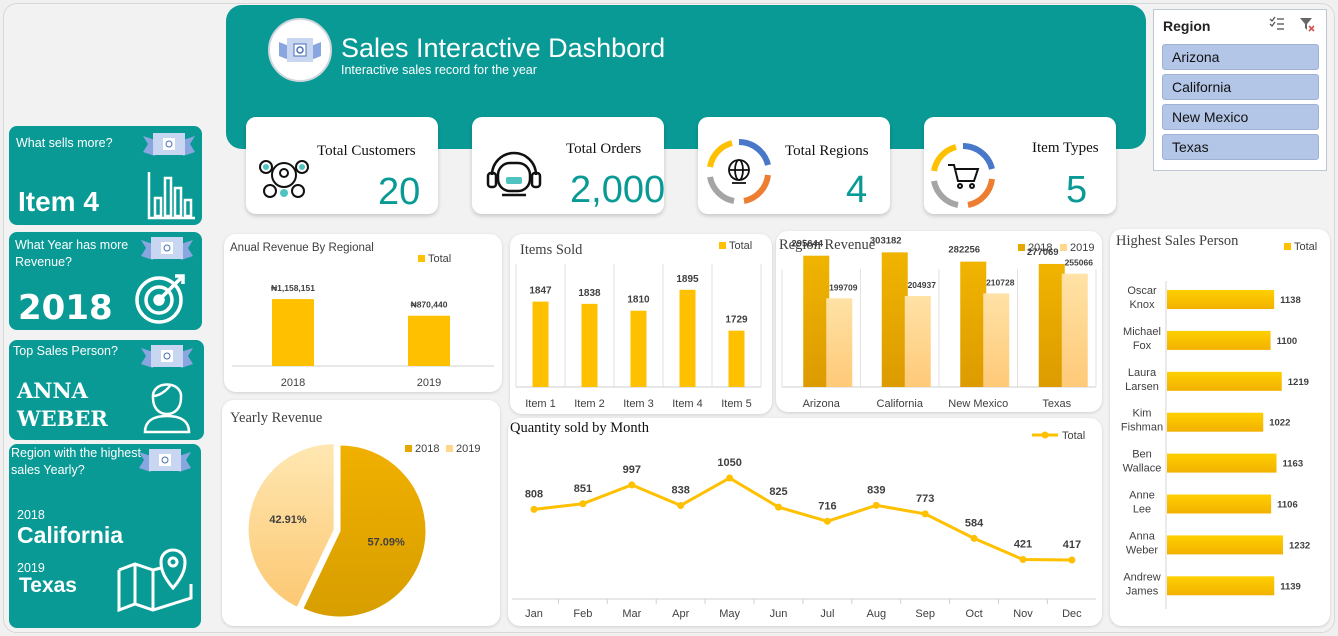 This screenshot has width=1338, height=636. I want to click on data-label: 1232, so click(1299, 545).